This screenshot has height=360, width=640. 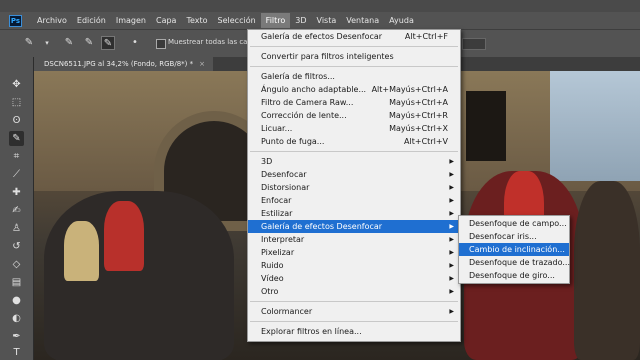 I want to click on add-to-selection-icon: ✎, so click(x=89, y=43).